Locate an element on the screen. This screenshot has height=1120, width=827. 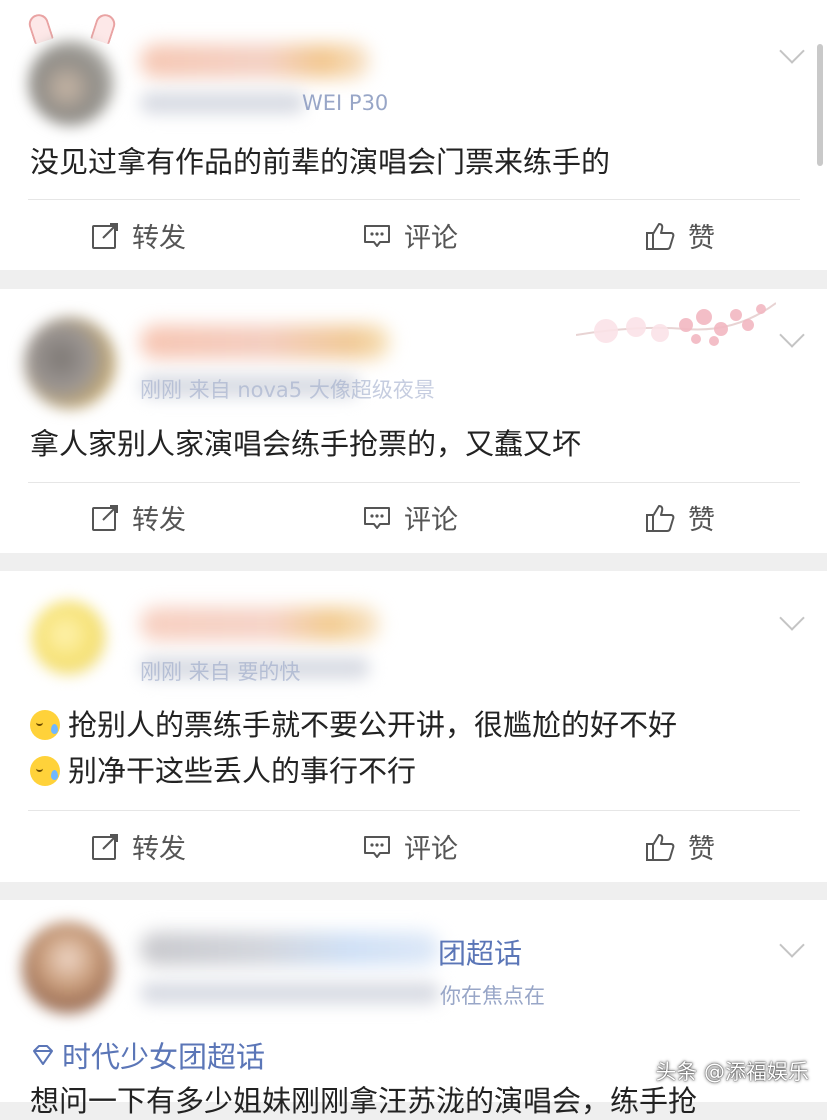
post-meta: 刚刚 来自 要的快 is located at coordinates (220, 672).